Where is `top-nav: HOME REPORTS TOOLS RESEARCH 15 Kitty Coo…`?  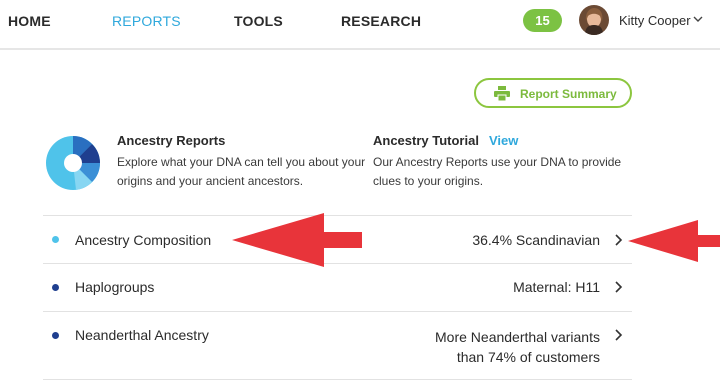 top-nav: HOME REPORTS TOOLS RESEARCH 15 Kitty Coo… is located at coordinates (360, 25).